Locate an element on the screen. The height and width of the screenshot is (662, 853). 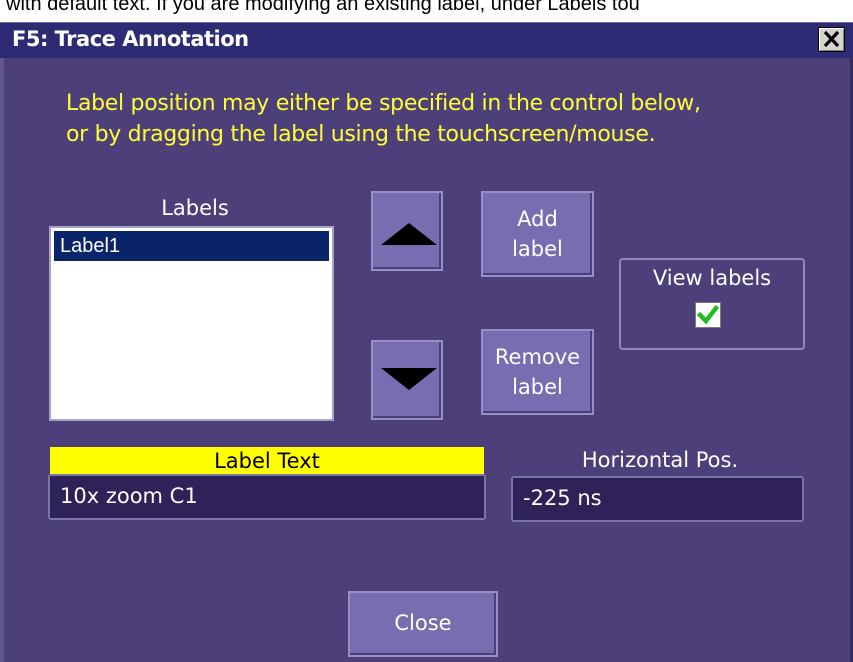
move-up-button is located at coordinates (407, 231).